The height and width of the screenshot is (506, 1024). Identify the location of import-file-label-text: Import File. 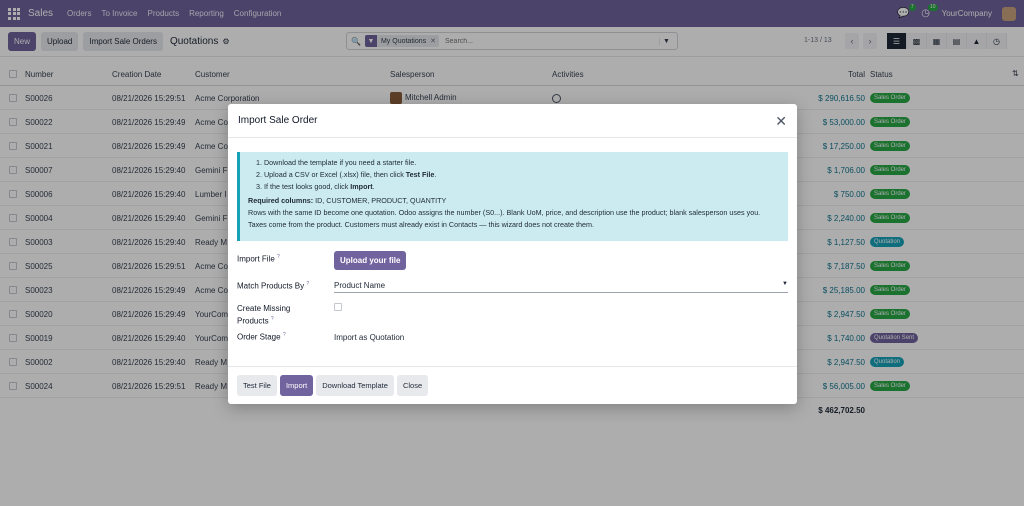
(256, 259).